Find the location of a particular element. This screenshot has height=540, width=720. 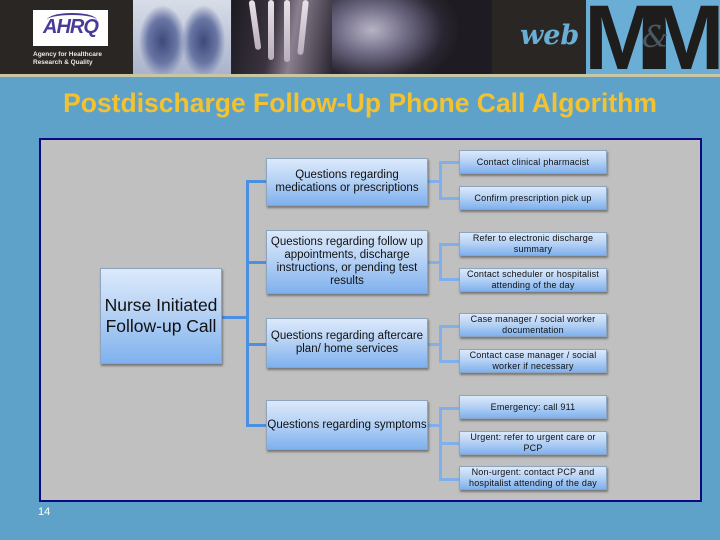

question-node-symptoms: Questions regarding symptoms is located at coordinates (347, 425).